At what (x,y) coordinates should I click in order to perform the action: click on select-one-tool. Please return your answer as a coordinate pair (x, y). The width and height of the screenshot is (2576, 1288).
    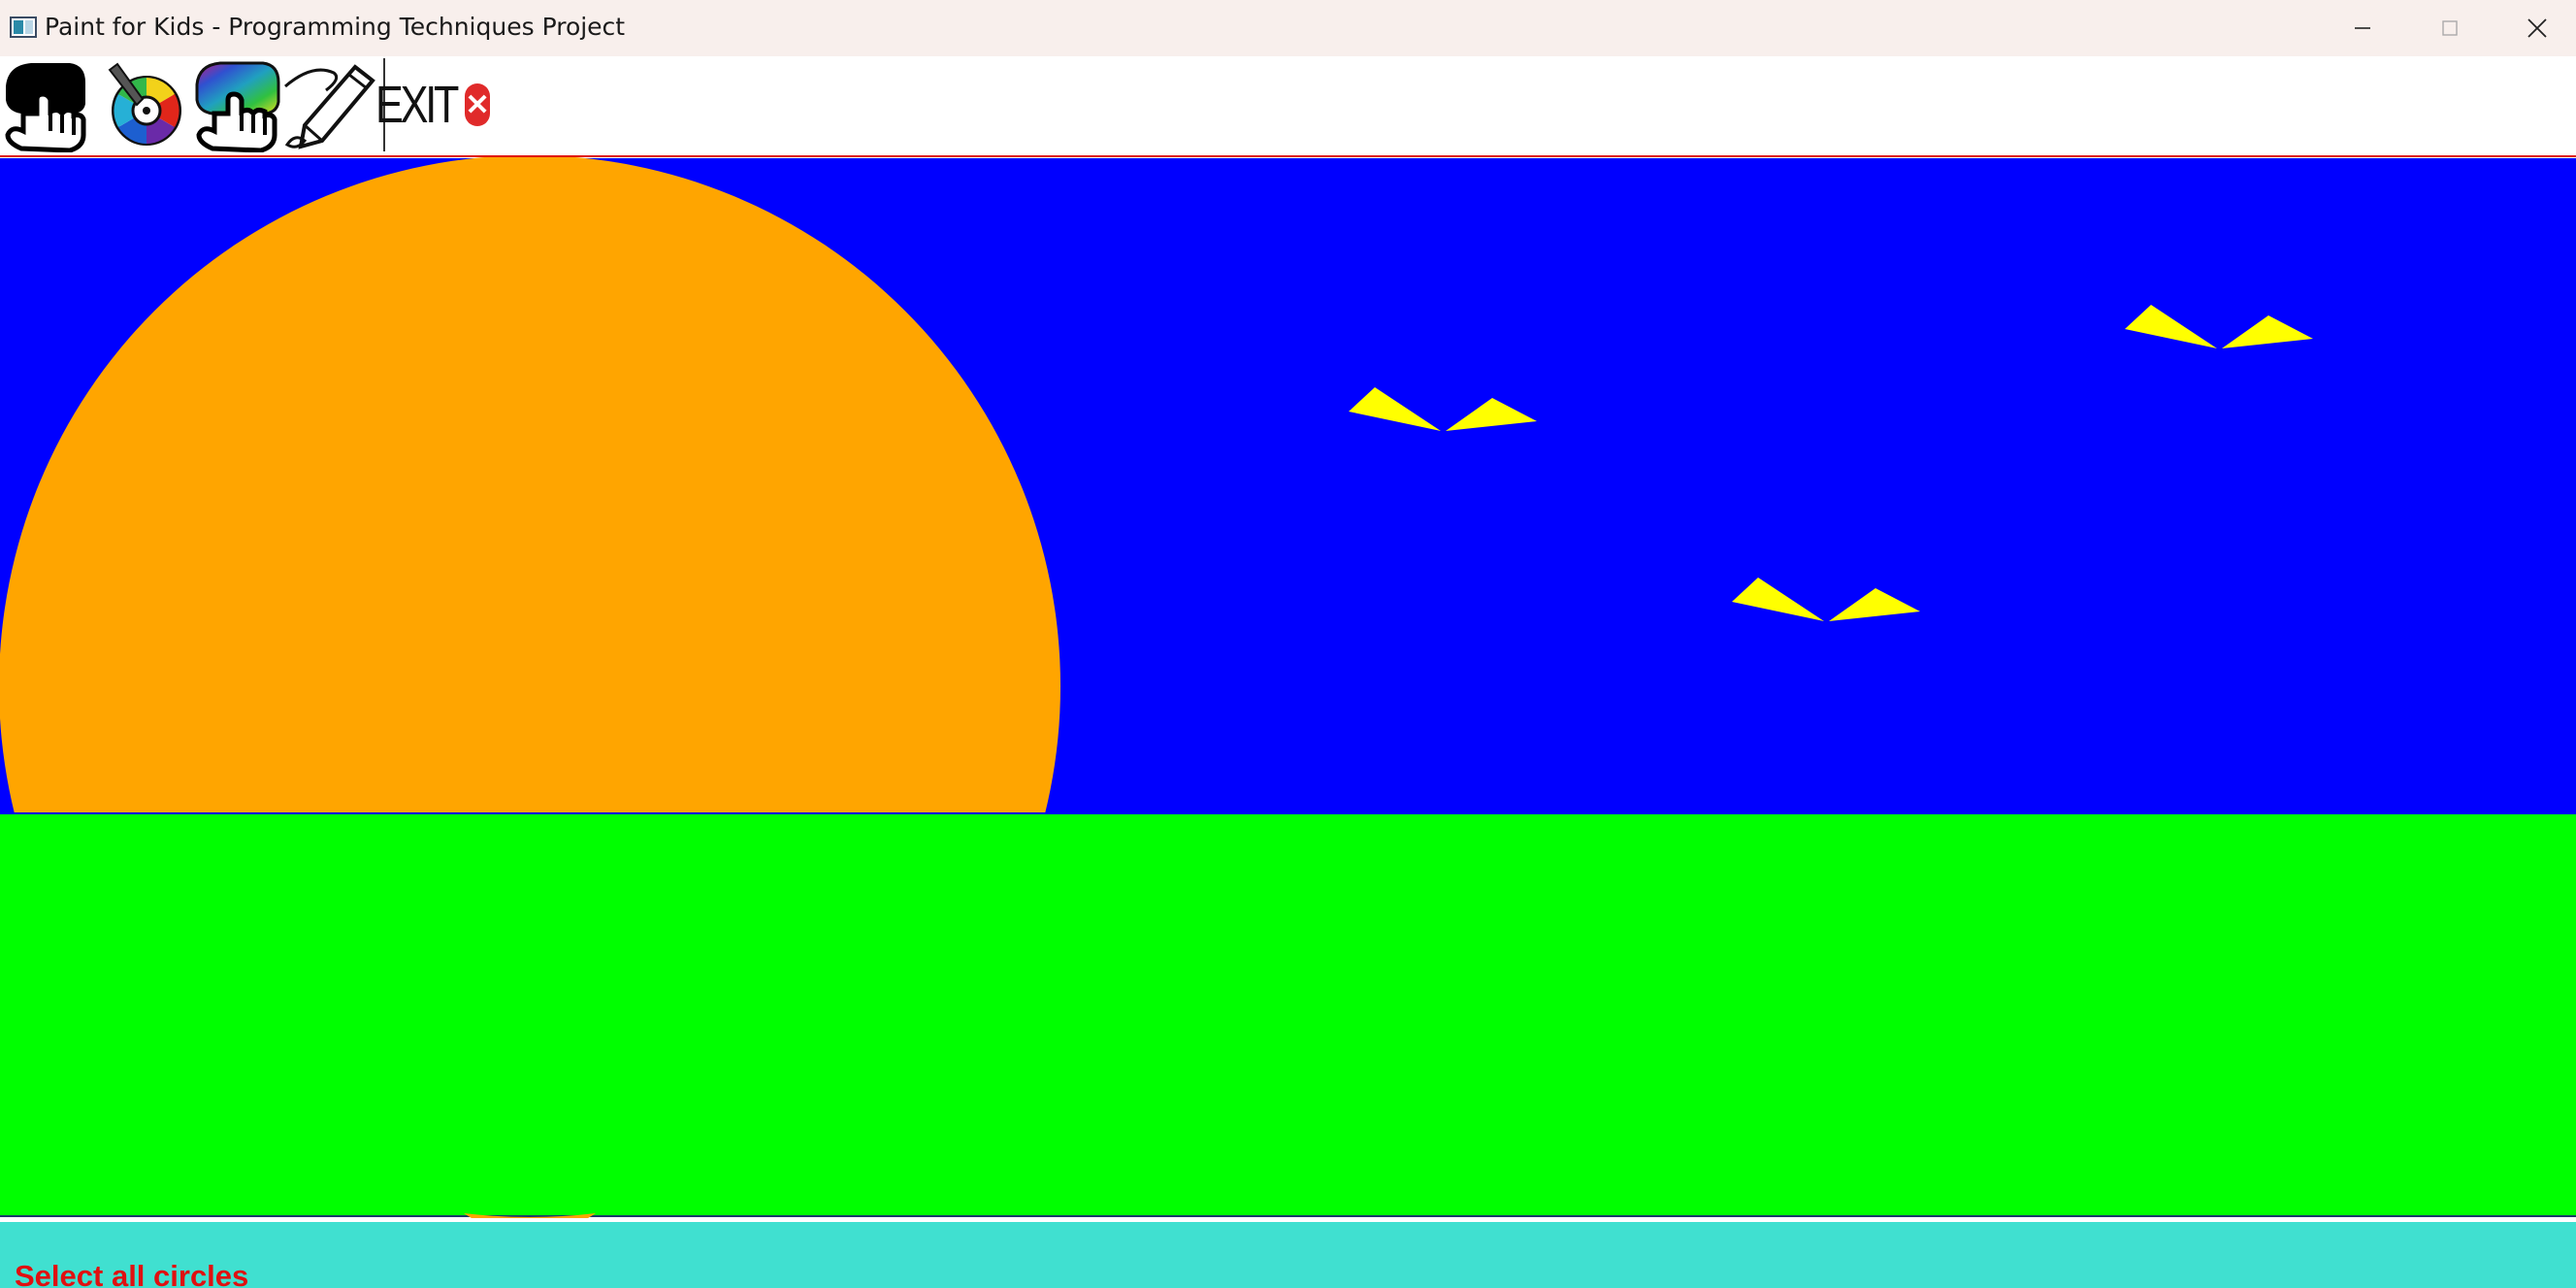
    Looking at the image, I should click on (46, 104).